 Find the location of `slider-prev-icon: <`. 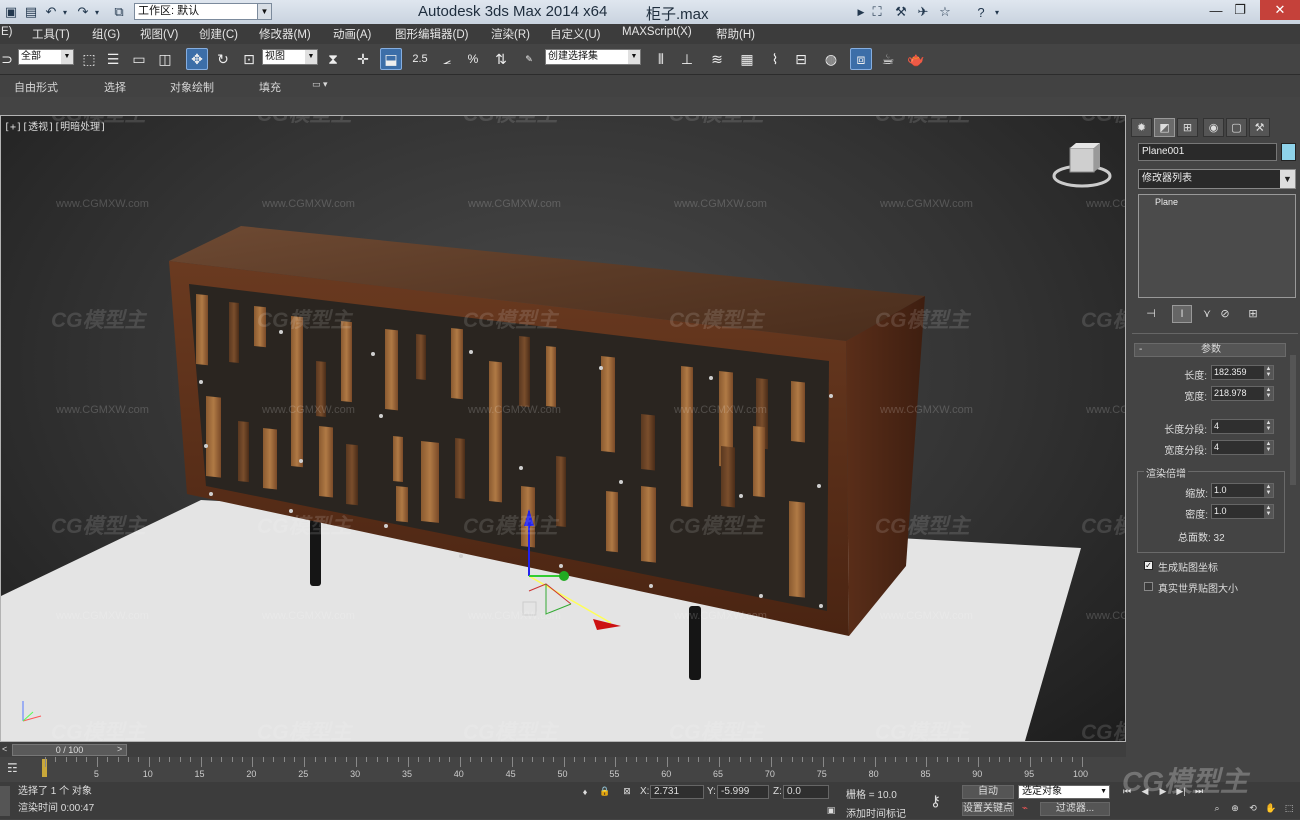

slider-prev-icon: < is located at coordinates (4, 749).